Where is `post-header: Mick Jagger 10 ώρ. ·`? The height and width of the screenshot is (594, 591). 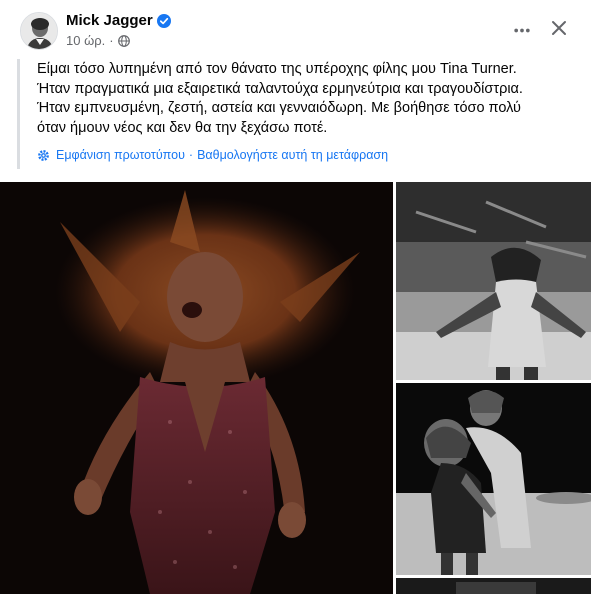
post-header: Mick Jagger 10 ώρ. · is located at coordinates (295, 27).